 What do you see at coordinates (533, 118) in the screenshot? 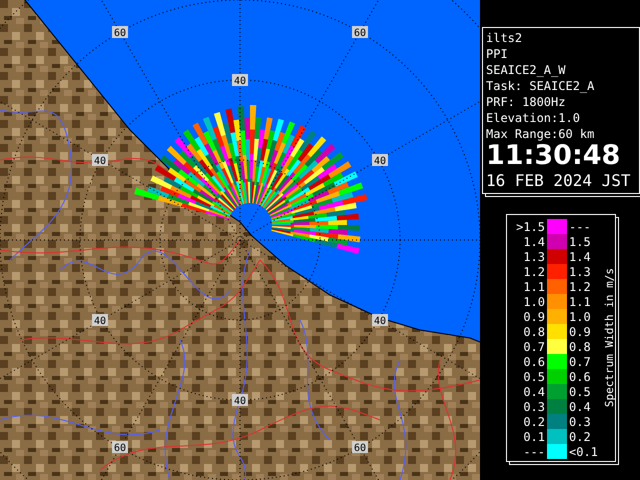
I see `info-text: Elevation:1.0` at bounding box center [533, 118].